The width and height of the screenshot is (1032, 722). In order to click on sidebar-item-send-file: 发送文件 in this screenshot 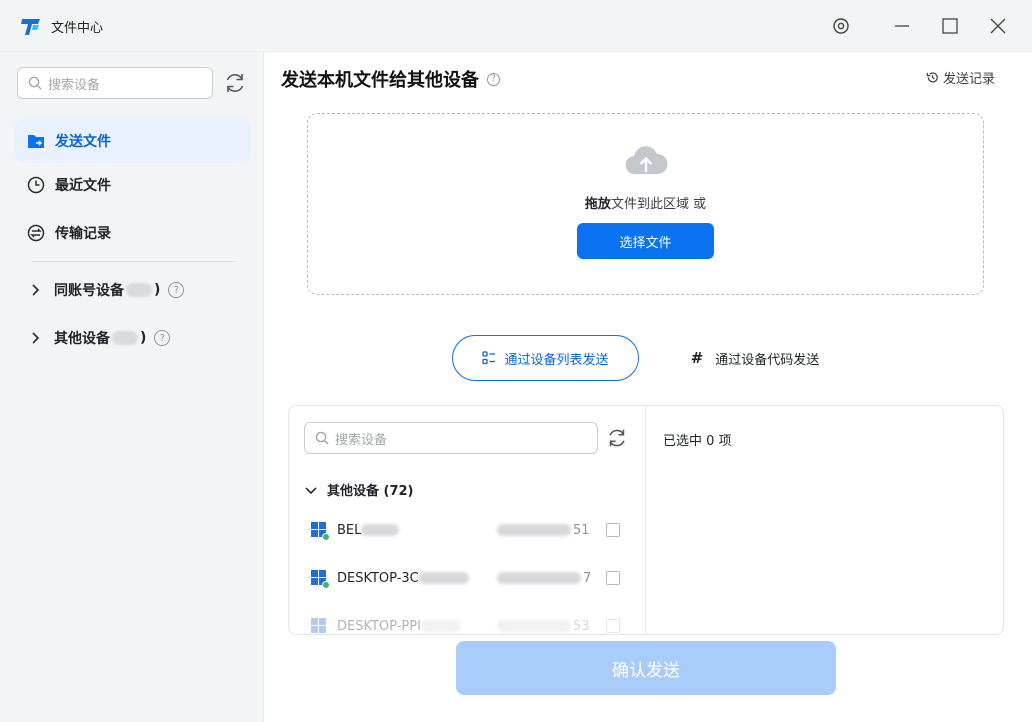, I will do `click(133, 141)`.